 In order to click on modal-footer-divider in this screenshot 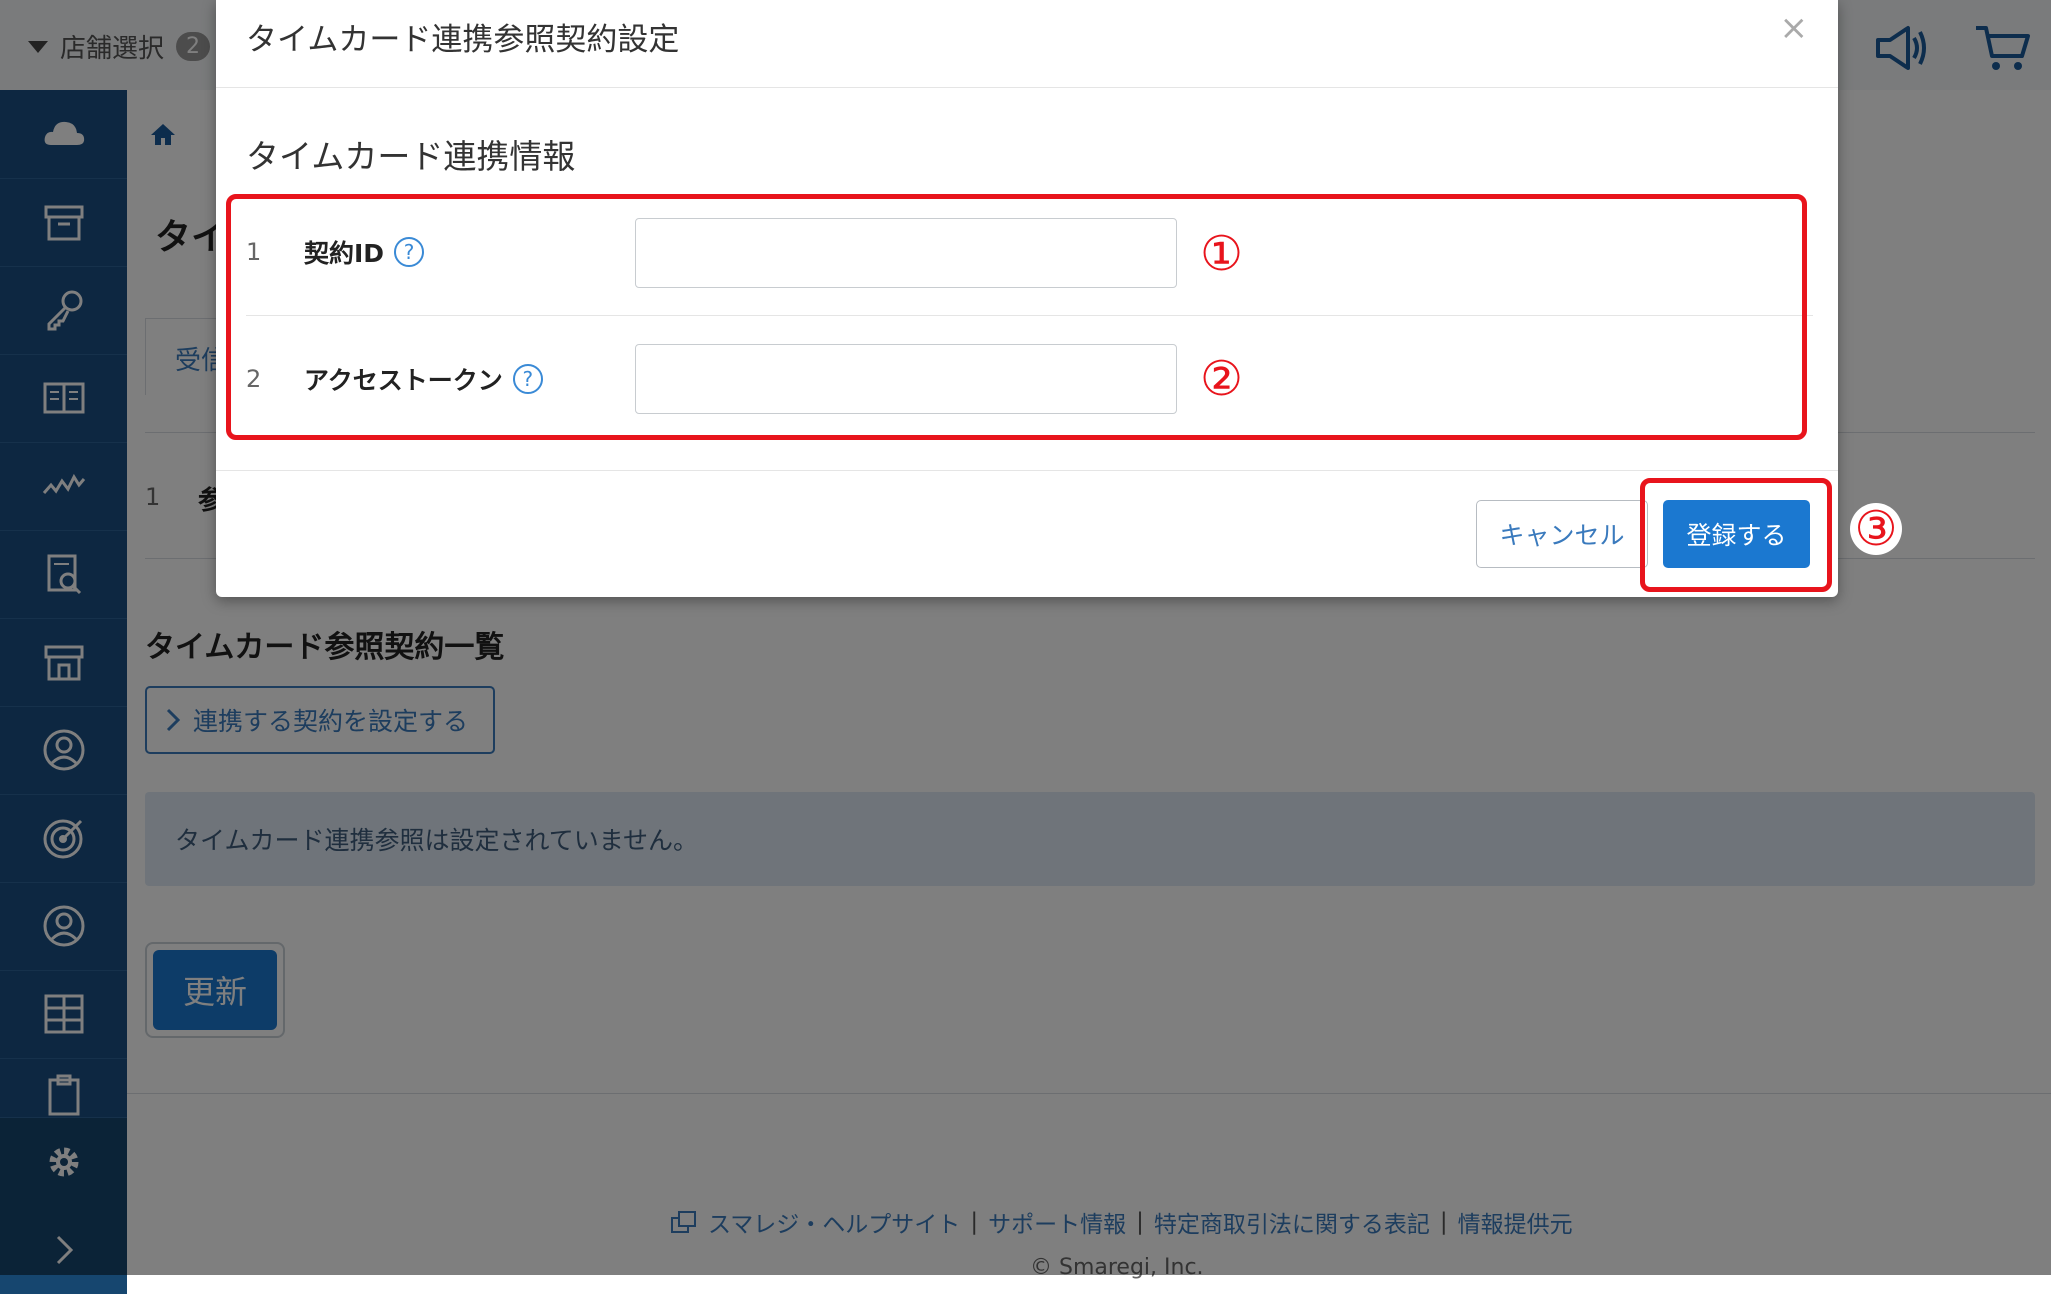, I will do `click(1027, 470)`.